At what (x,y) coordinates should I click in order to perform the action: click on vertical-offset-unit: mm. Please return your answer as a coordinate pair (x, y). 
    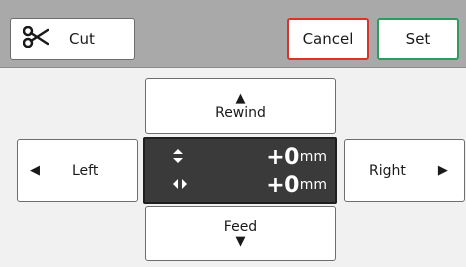
    Looking at the image, I should click on (313, 157).